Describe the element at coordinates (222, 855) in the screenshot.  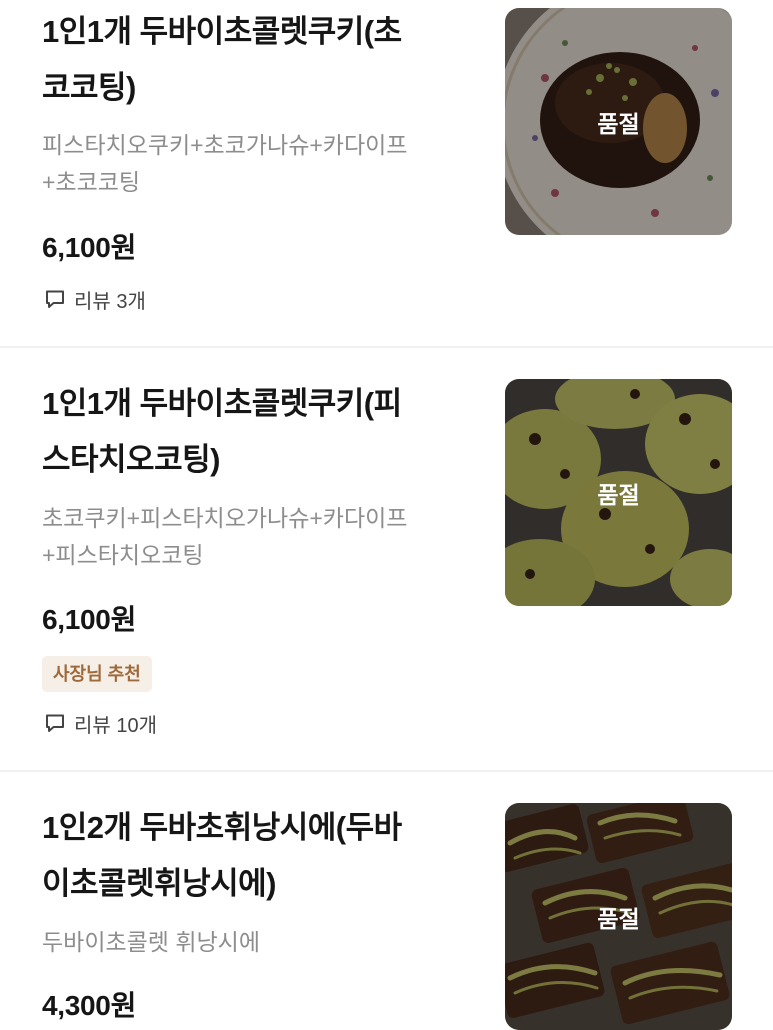
I see `menu-item-title: 1인2개 두바초휘낭시에(두바 이초콜렛휘낭시에)` at that location.